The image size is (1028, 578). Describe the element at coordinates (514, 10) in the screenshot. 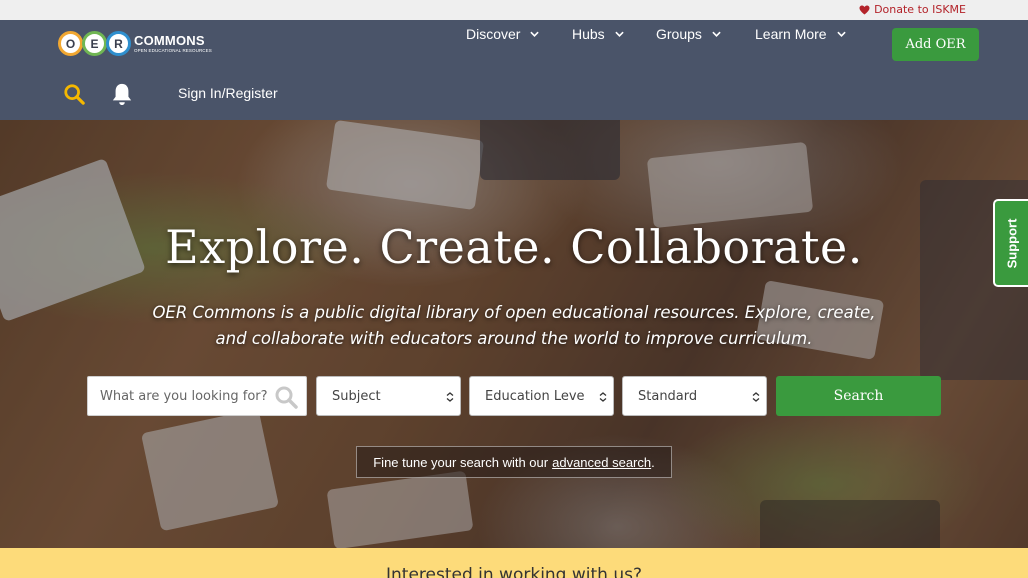

I see `utility-bar: Donate to ISKME` at that location.